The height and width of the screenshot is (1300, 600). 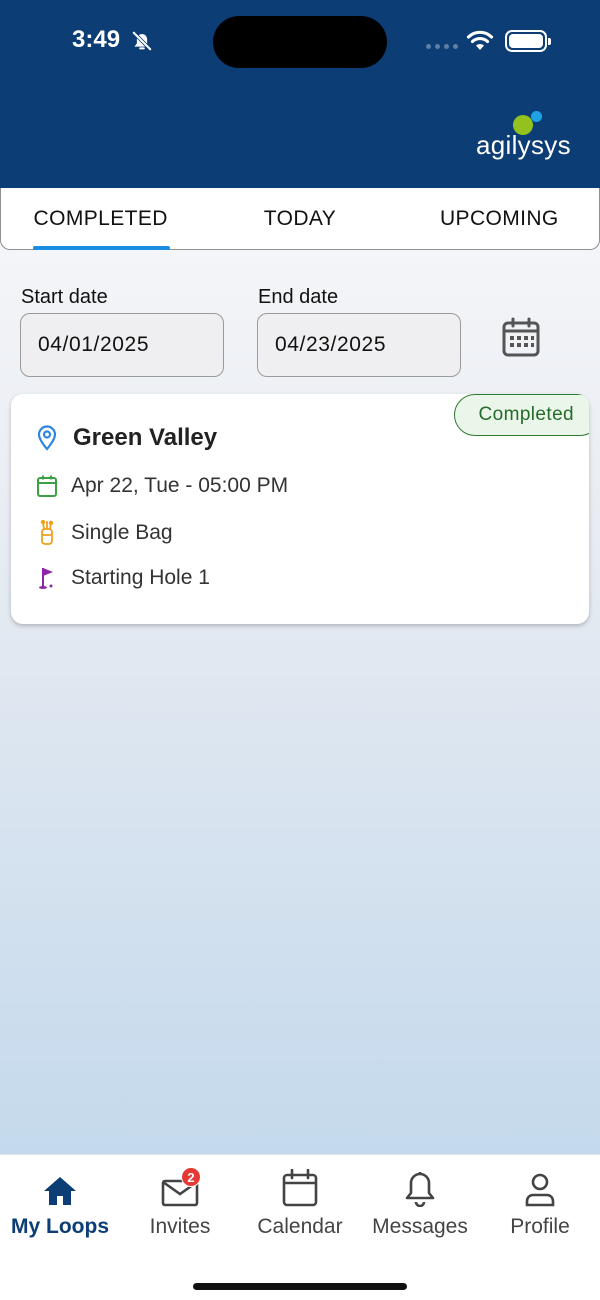 I want to click on nav-label: Calendar, so click(x=300, y=1226).